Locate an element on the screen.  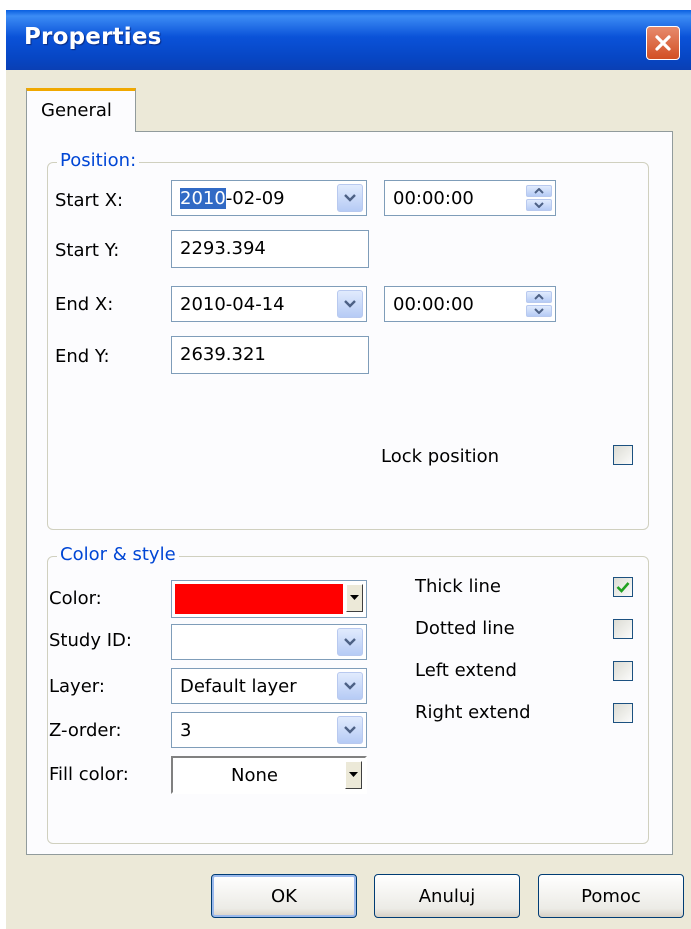
end-x-label: End X: is located at coordinates (84, 304).